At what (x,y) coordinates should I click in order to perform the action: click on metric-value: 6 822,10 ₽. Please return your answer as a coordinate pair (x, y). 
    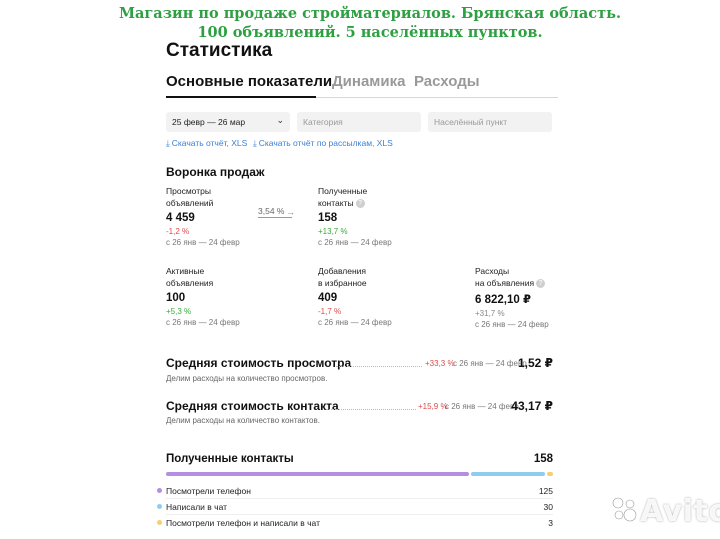
    Looking at the image, I should click on (503, 300).